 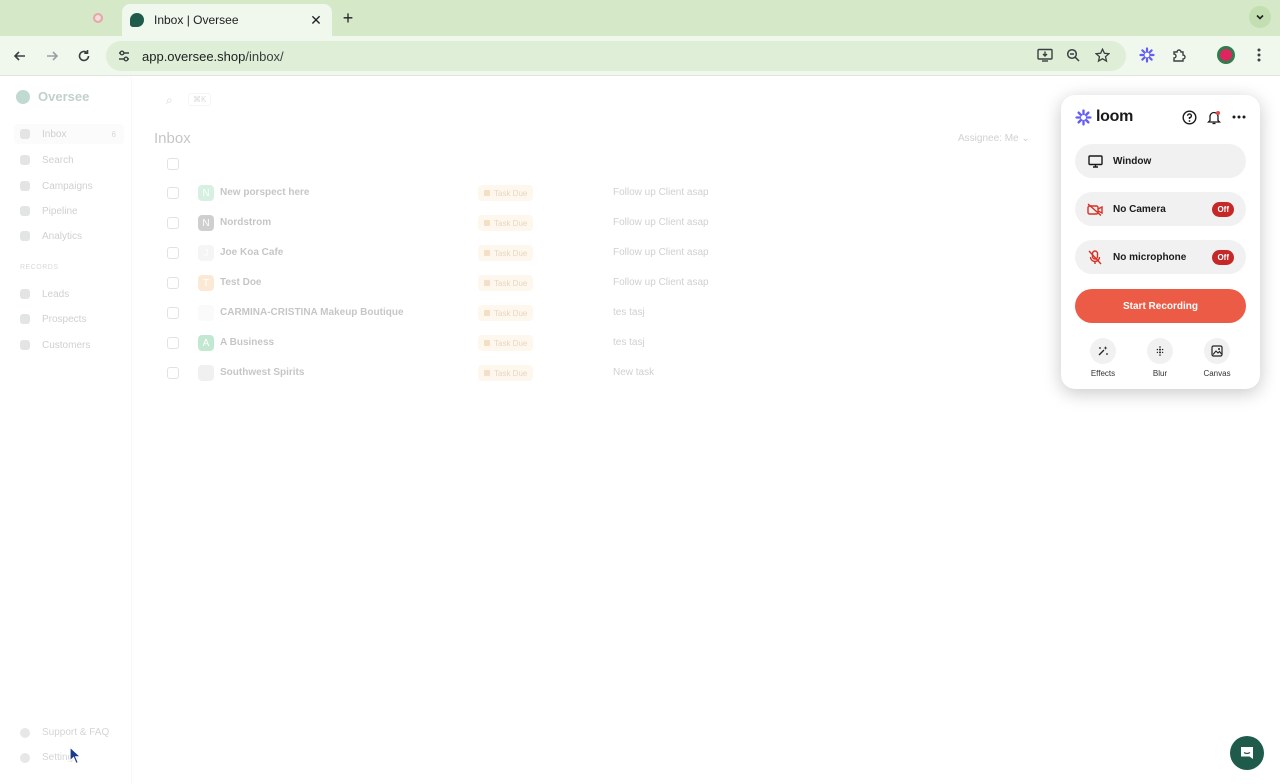 What do you see at coordinates (56, 294) in the screenshot?
I see `sidebar-item-label: Leads` at bounding box center [56, 294].